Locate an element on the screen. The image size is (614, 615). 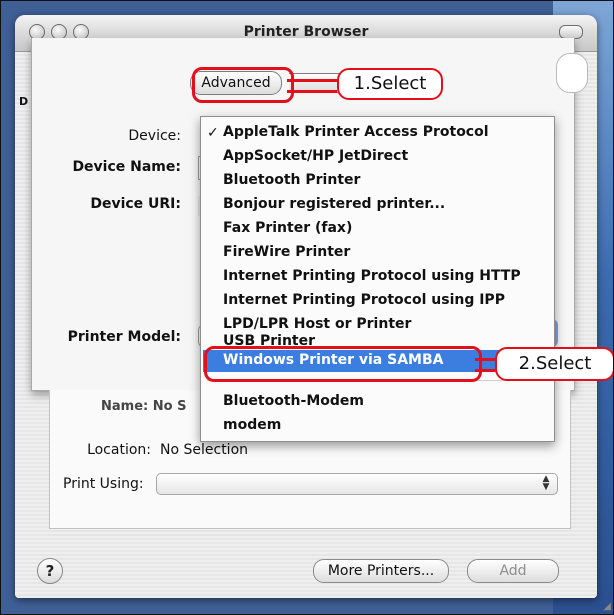
annotation-callout-step1: 1.Select is located at coordinates (390, 84).